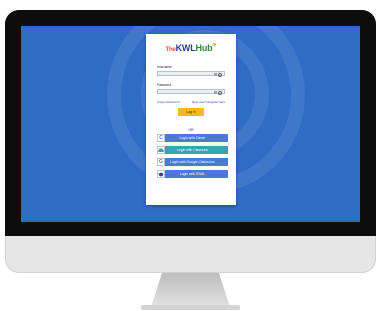  Describe the element at coordinates (190, 307) in the screenshot. I see `monitor-stand-base` at that location.